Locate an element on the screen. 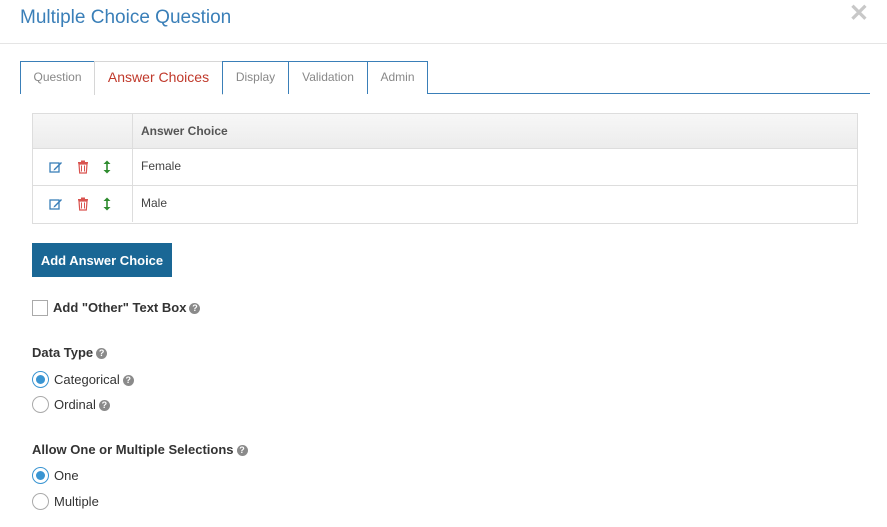 The image size is (887, 527). close-icon: ✕ is located at coordinates (859, 14).